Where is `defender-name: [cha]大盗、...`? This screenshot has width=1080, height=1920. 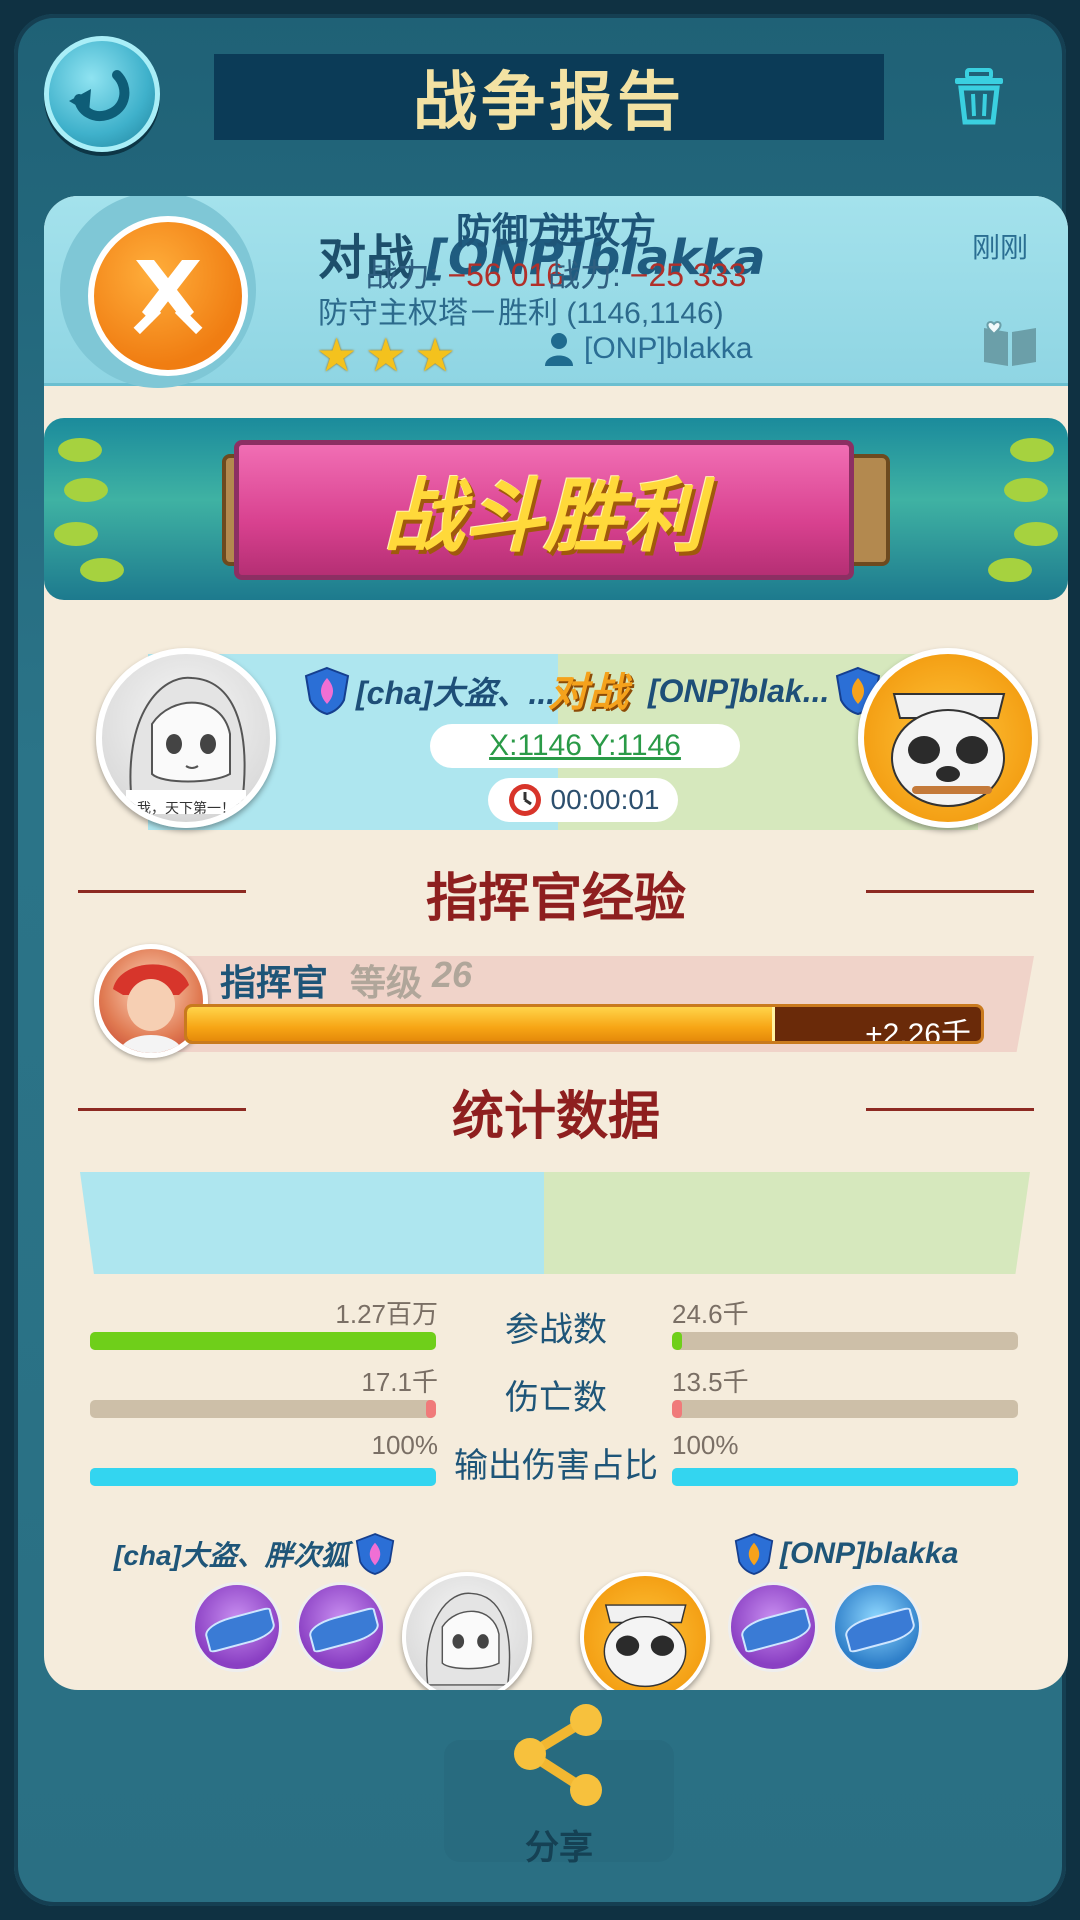 defender-name: [cha]大盗、... is located at coordinates (429, 691).